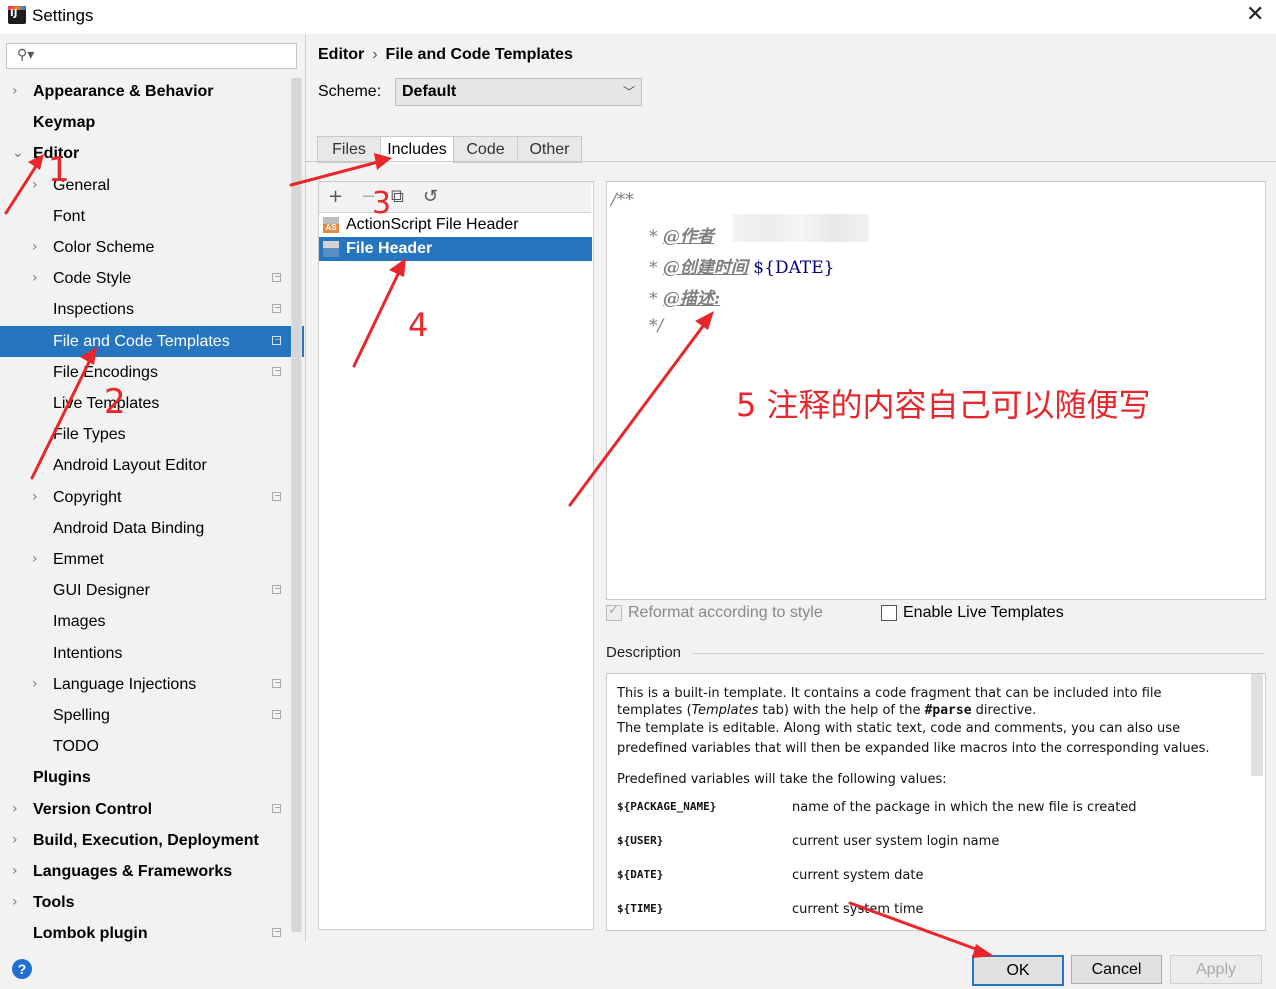 The width and height of the screenshot is (1276, 989). Describe the element at coordinates (115, 402) in the screenshot. I see `annotation-label-2: 2` at that location.